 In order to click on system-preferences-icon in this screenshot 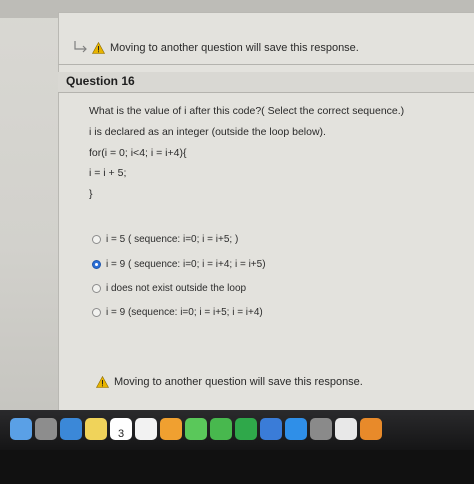, I will do `click(321, 429)`.